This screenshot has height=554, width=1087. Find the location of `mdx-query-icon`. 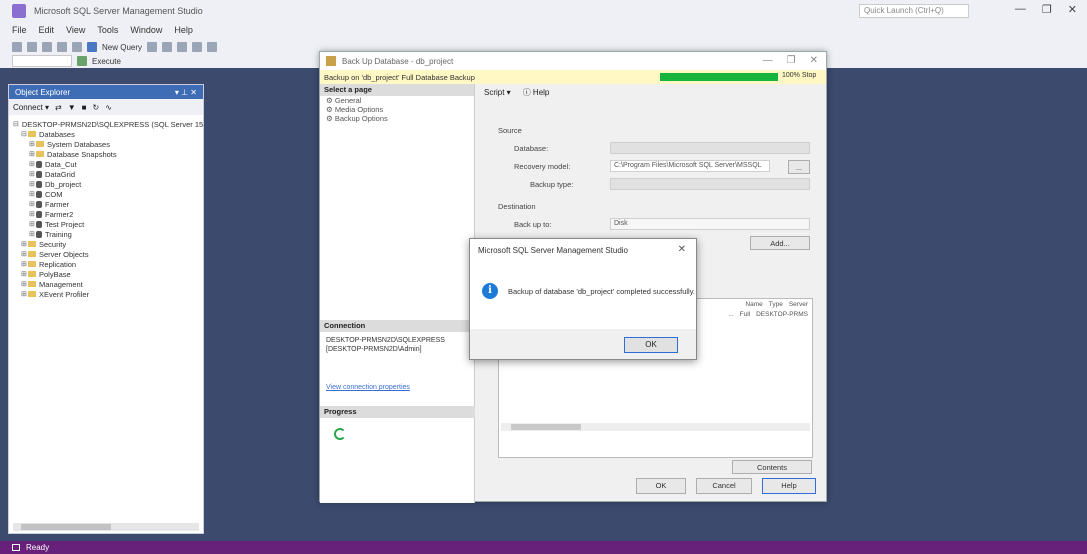

mdx-query-icon is located at coordinates (167, 47).